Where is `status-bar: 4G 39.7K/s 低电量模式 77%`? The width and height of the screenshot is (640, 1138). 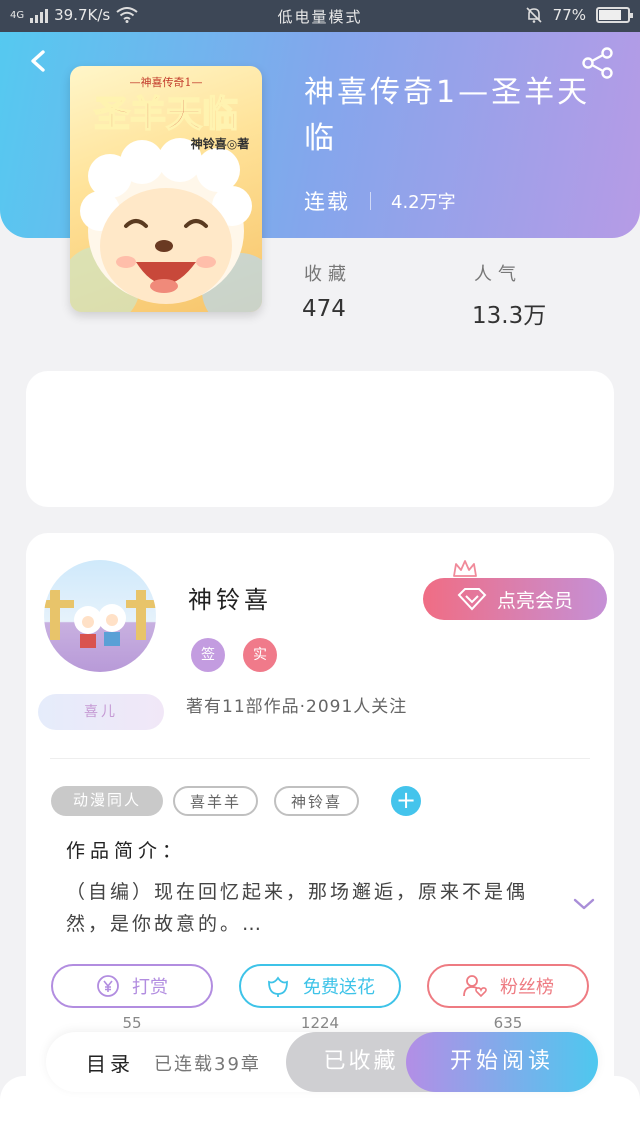
status-bar: 4G 39.7K/s 低电量模式 77% is located at coordinates (320, 16).